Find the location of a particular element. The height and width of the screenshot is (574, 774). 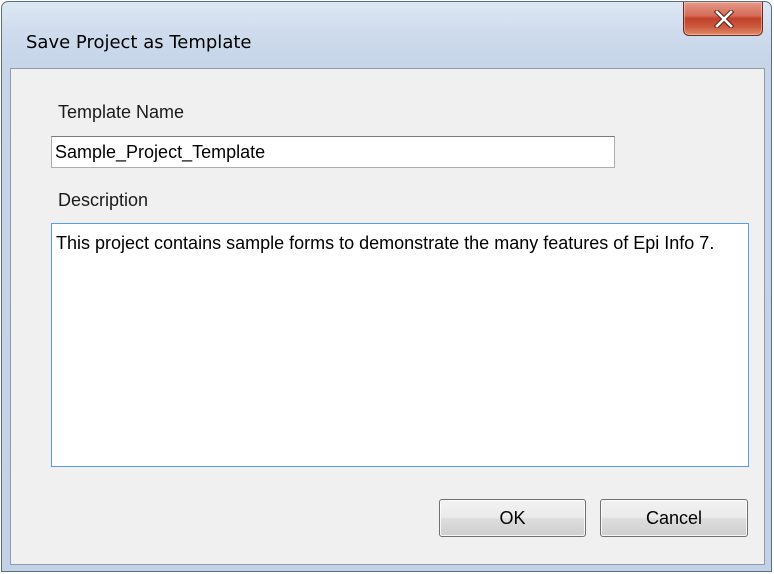

close-button is located at coordinates (723, 19).